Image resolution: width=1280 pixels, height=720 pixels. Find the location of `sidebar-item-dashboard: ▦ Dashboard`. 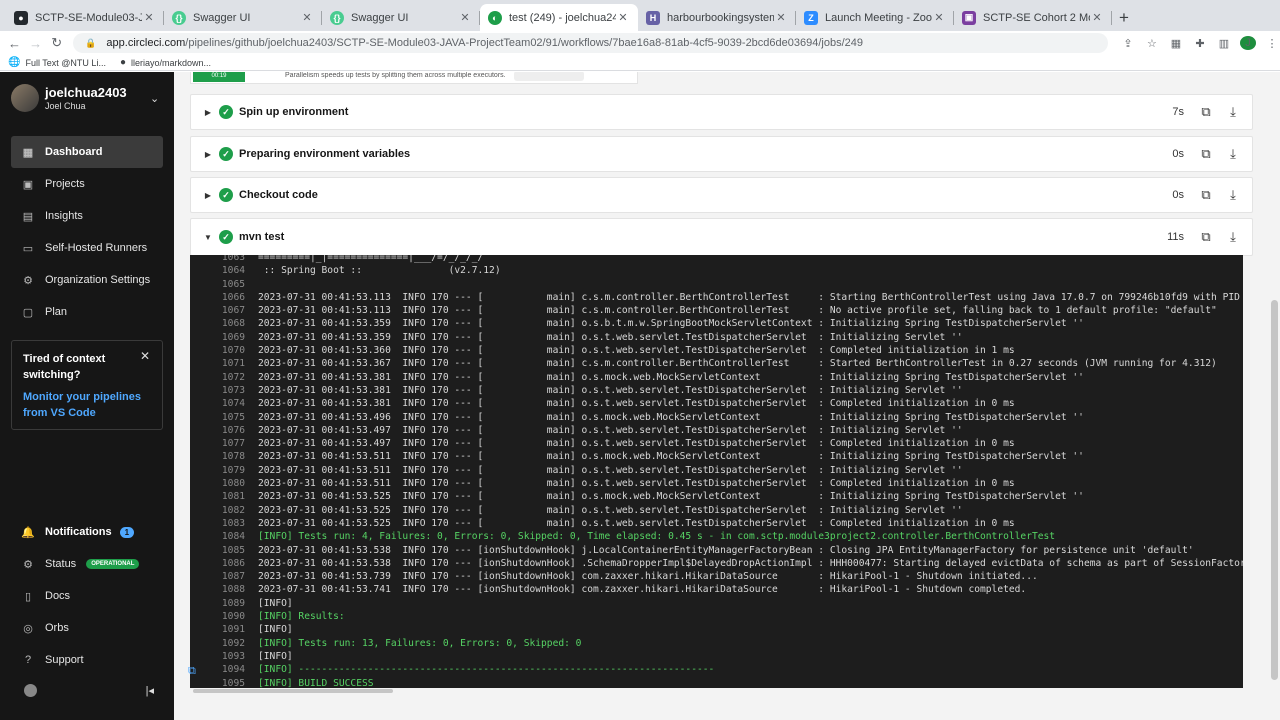

sidebar-item-dashboard: ▦ Dashboard is located at coordinates (87, 152).